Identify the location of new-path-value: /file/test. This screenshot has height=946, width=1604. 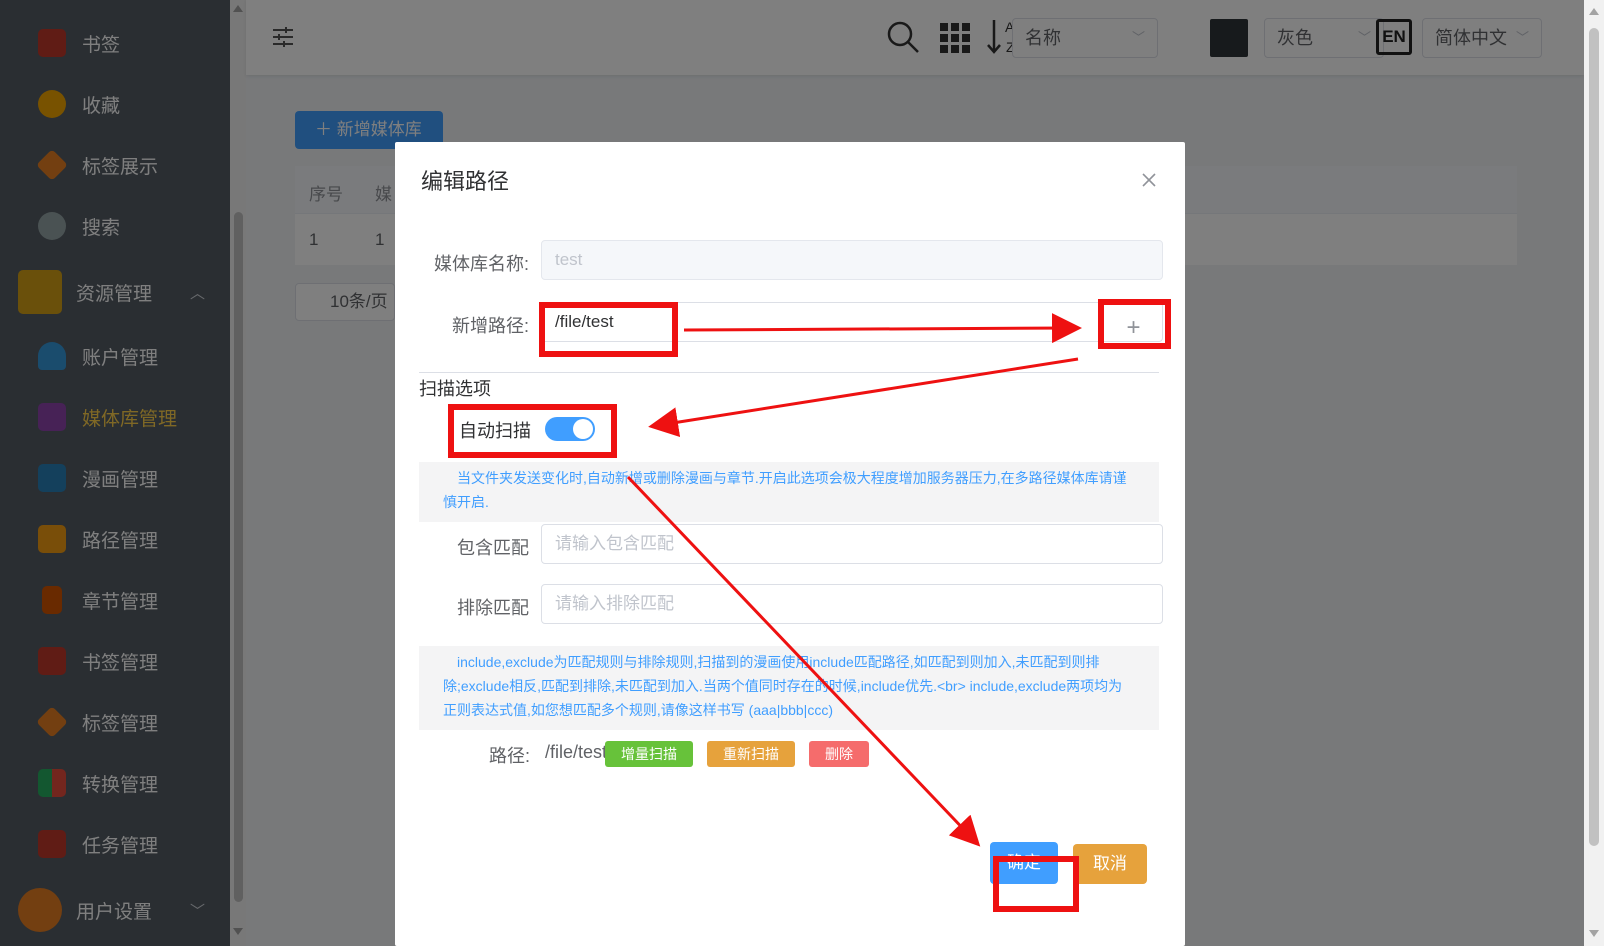
(584, 321).